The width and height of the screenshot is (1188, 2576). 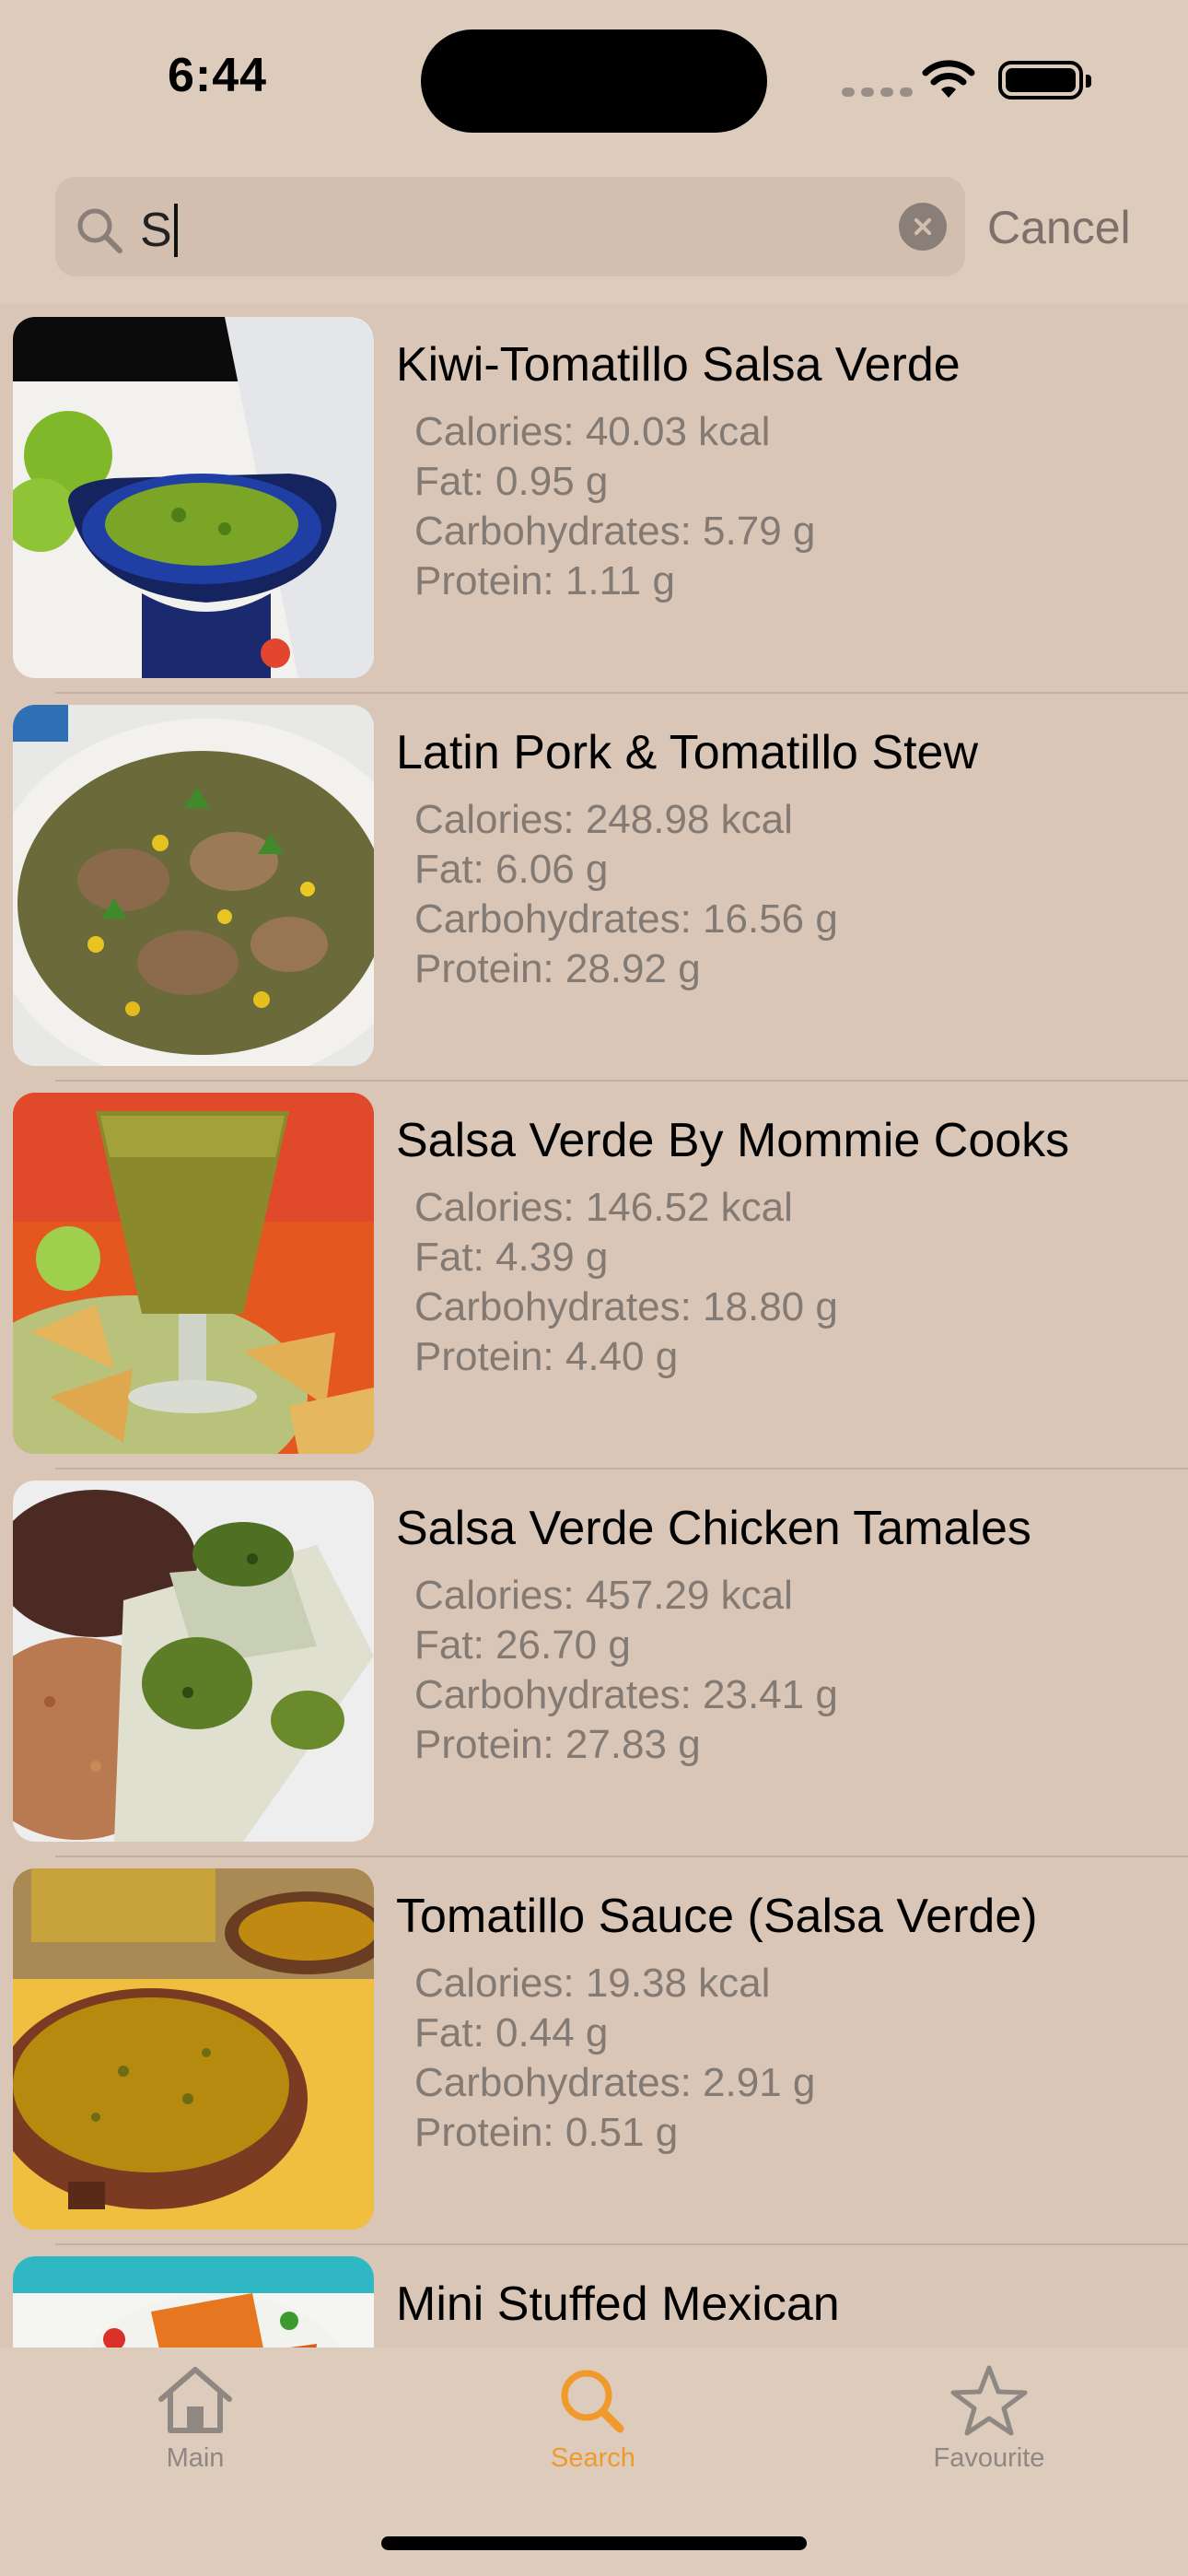 What do you see at coordinates (678, 365) in the screenshot?
I see `recipe-title: Kiwi-Tomatillo Salsa Verde` at bounding box center [678, 365].